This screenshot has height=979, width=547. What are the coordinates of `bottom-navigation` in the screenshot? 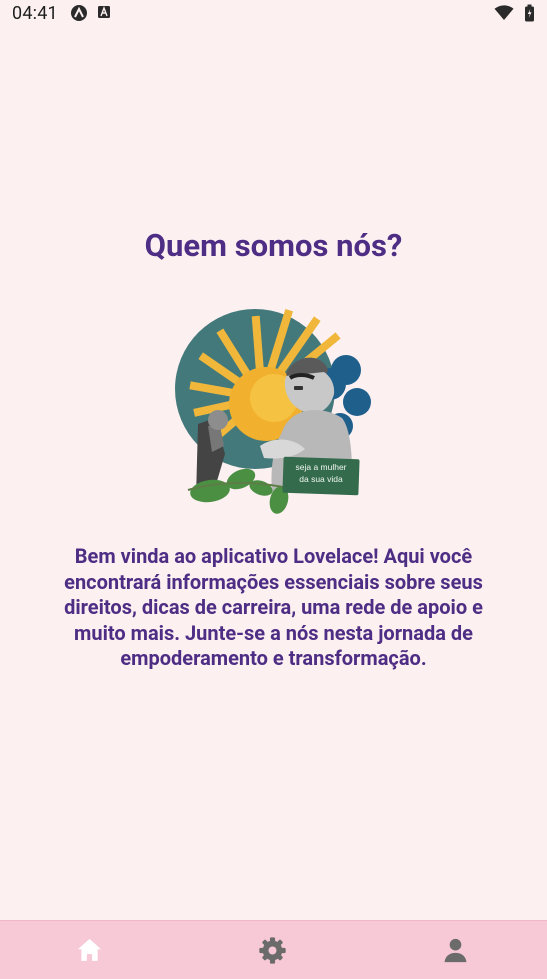 It's located at (273, 949).